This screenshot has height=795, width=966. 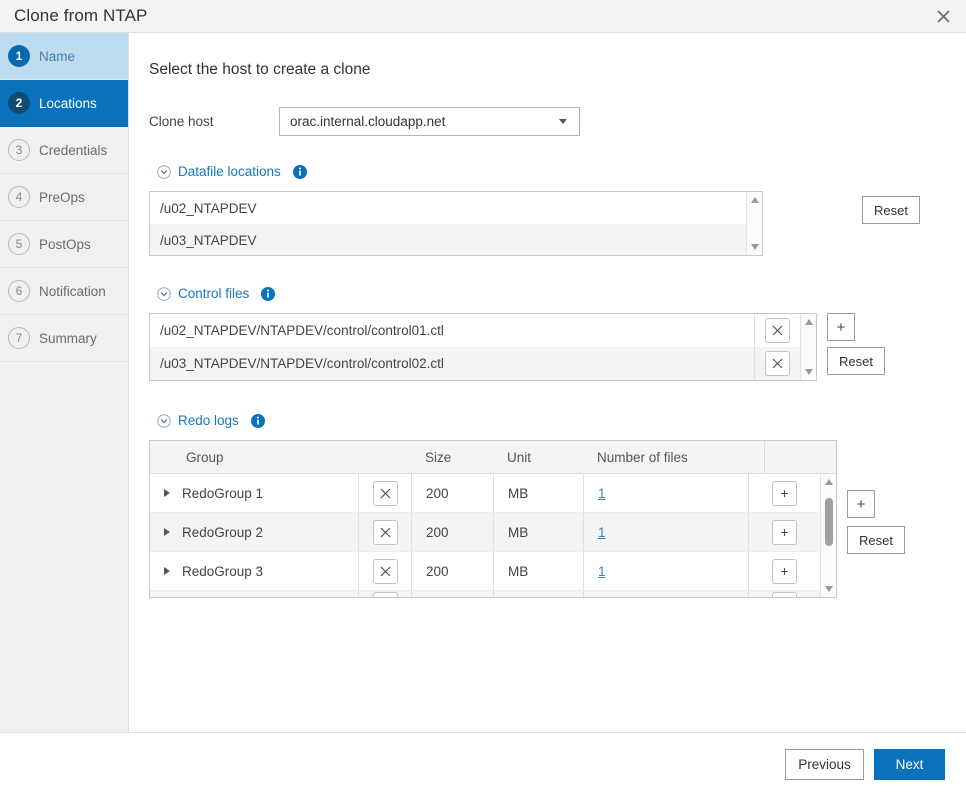 What do you see at coordinates (876, 540) in the screenshot?
I see `redo-logs-reset-button: Reset` at bounding box center [876, 540].